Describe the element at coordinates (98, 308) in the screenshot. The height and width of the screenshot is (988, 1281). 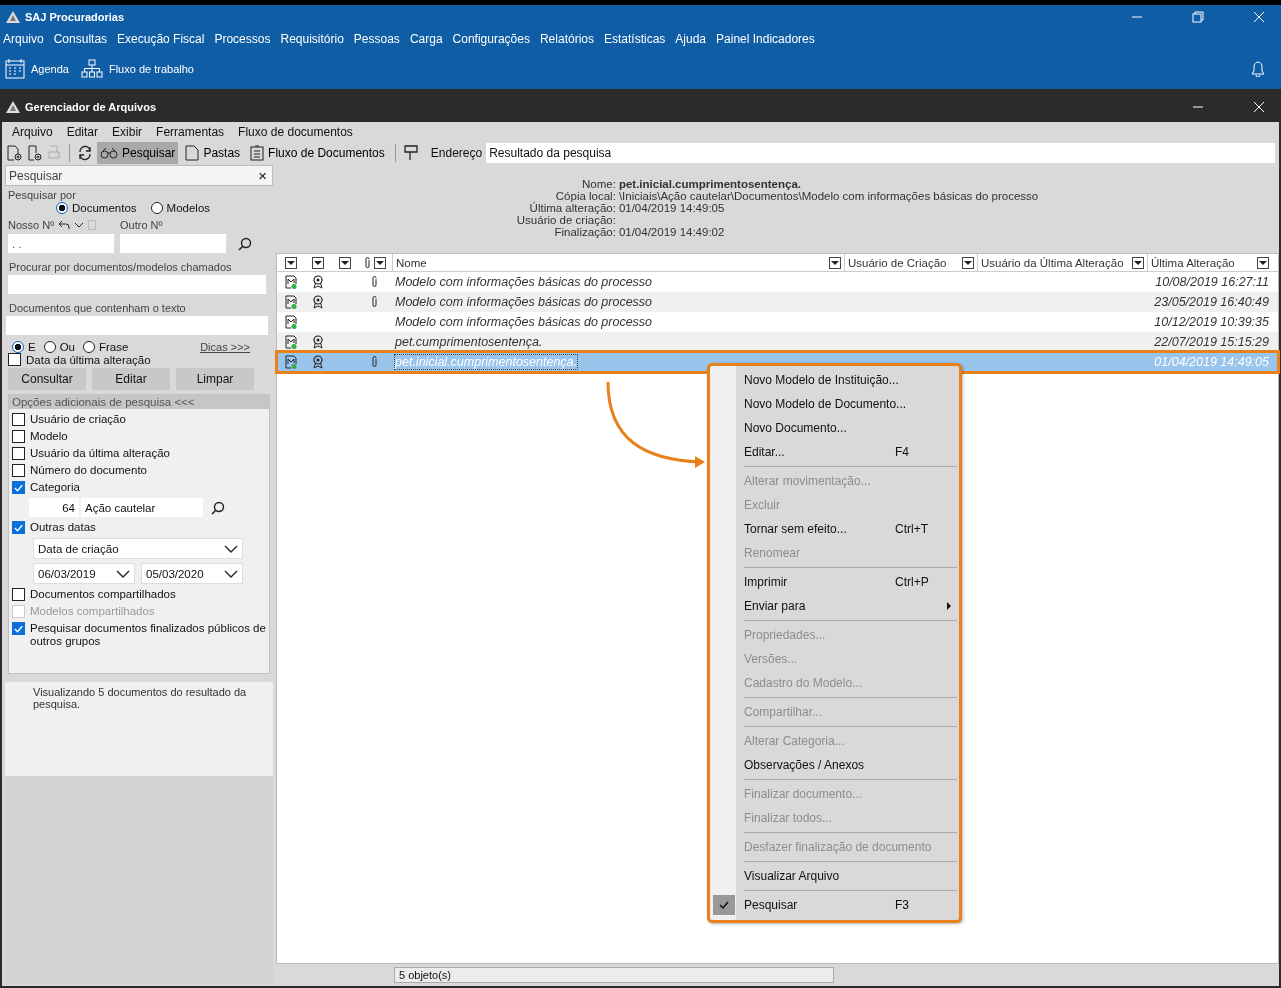
I see `field-label: Documentos que contenham o texto` at that location.